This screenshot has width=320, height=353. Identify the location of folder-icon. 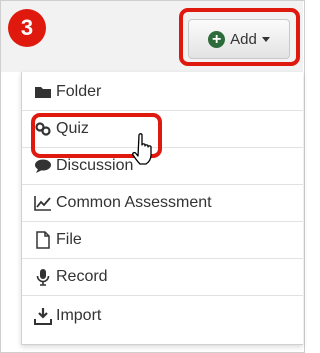
(43, 92).